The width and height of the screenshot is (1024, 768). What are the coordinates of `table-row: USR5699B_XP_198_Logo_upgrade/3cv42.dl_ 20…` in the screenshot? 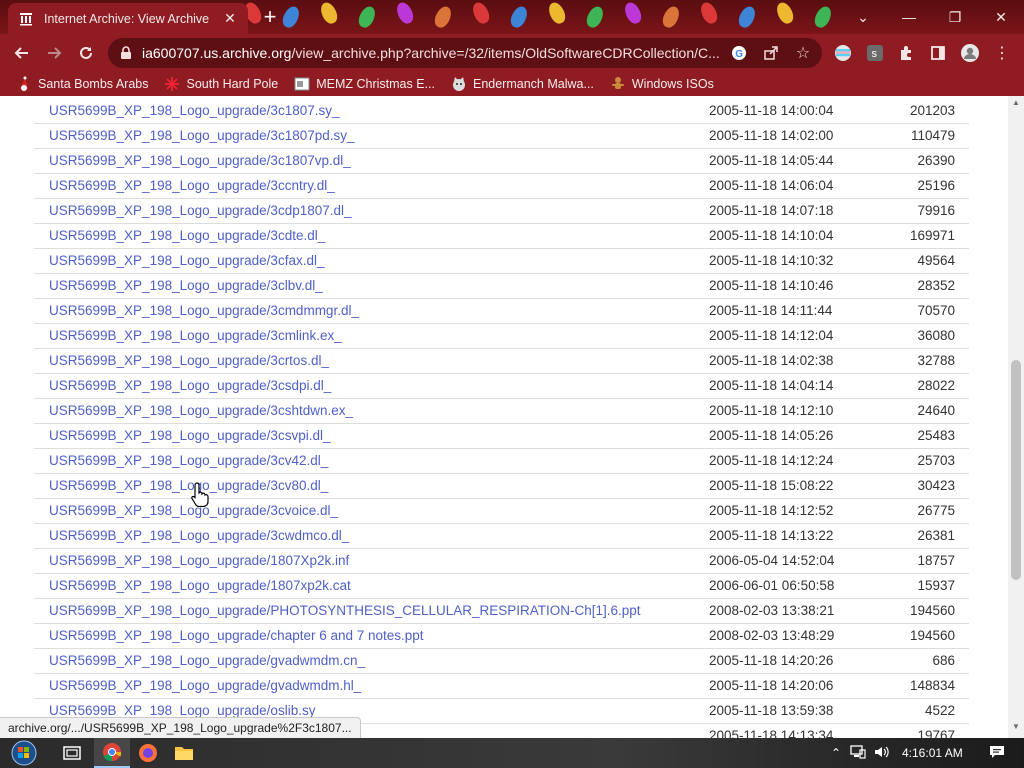 It's located at (501, 460).